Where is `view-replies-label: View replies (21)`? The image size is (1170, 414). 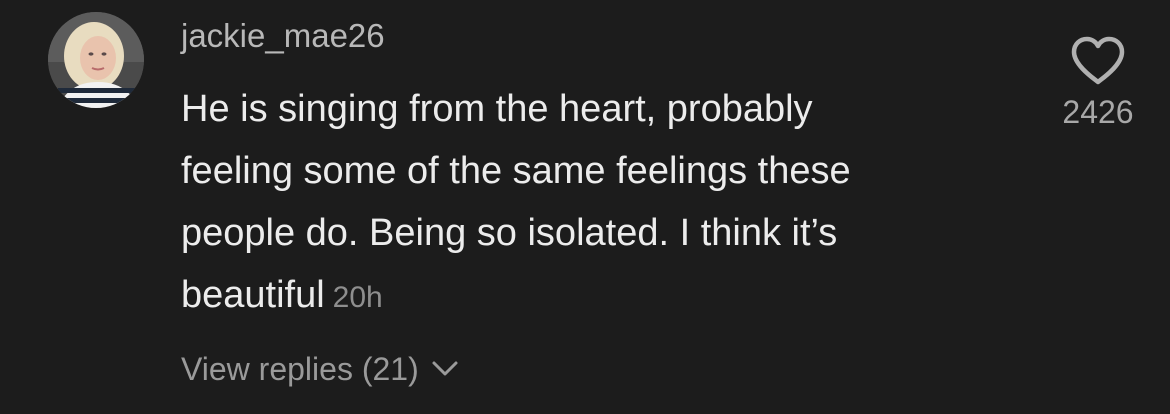 view-replies-label: View replies (21) is located at coordinates (300, 368).